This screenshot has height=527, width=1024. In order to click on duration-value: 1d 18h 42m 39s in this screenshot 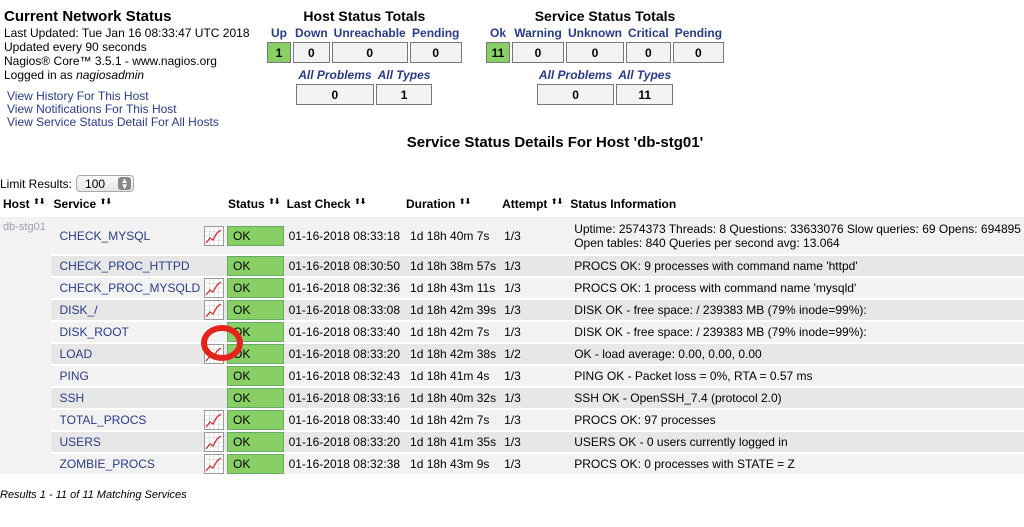, I will do `click(451, 310)`.